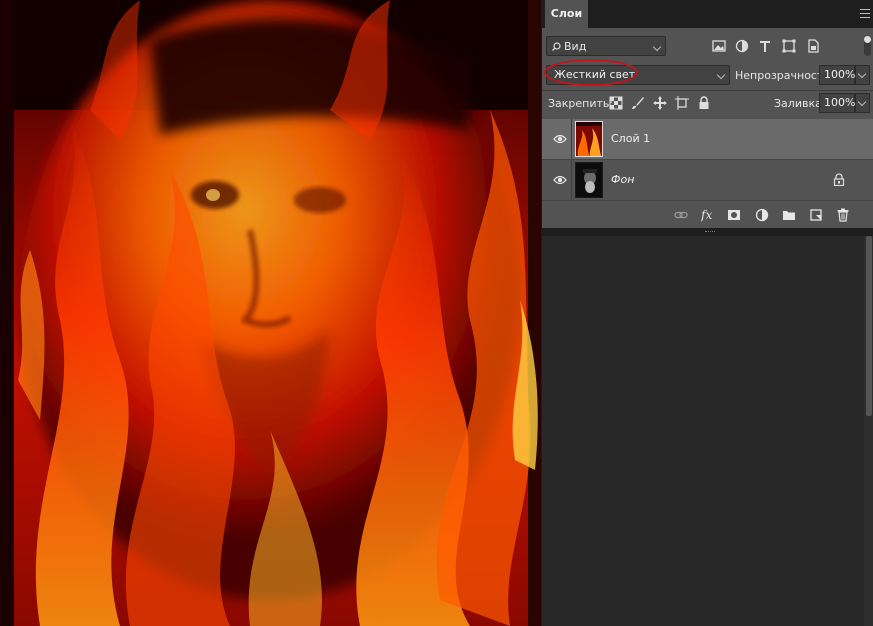 Image resolution: width=873 pixels, height=626 pixels. What do you see at coordinates (789, 46) in the screenshot?
I see `shape-filter-icon` at bounding box center [789, 46].